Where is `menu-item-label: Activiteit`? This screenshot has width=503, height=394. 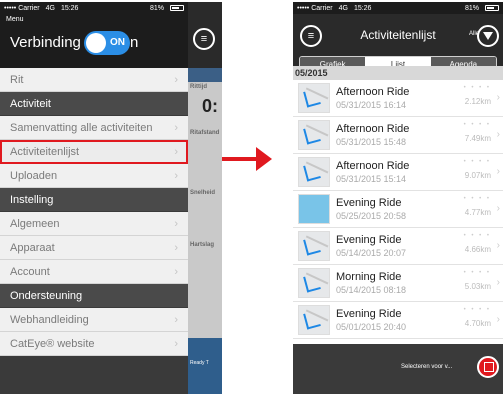 menu-item-label: Activiteit is located at coordinates (30, 103).